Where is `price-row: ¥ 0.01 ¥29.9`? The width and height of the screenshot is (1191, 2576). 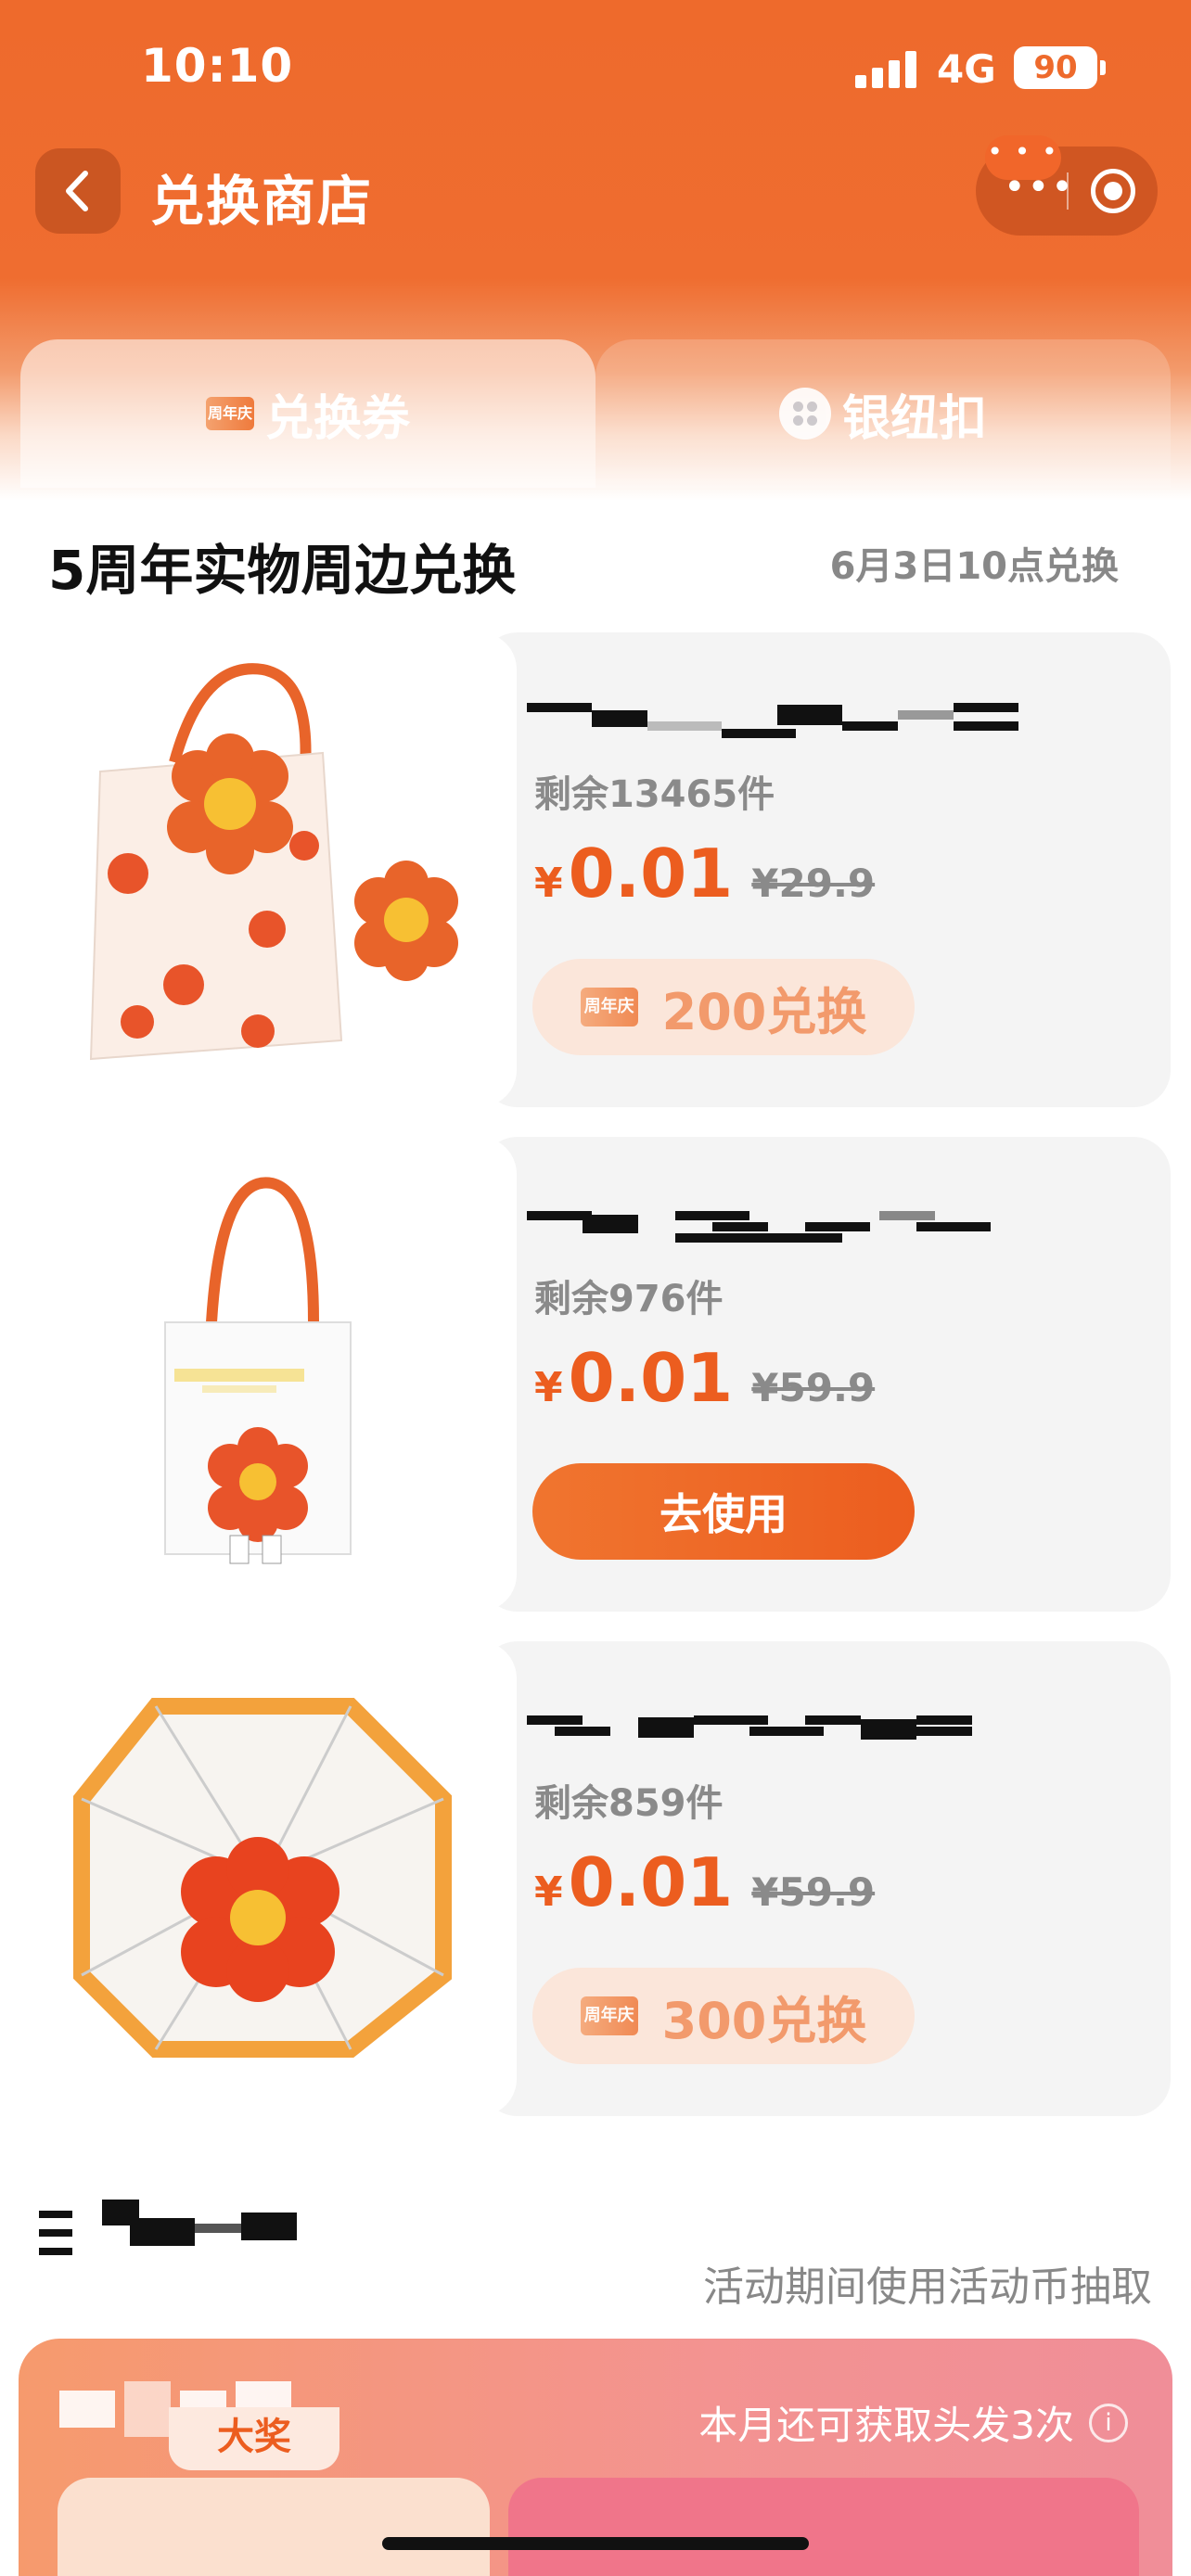
price-row: ¥ 0.01 ¥29.9 is located at coordinates (704, 873).